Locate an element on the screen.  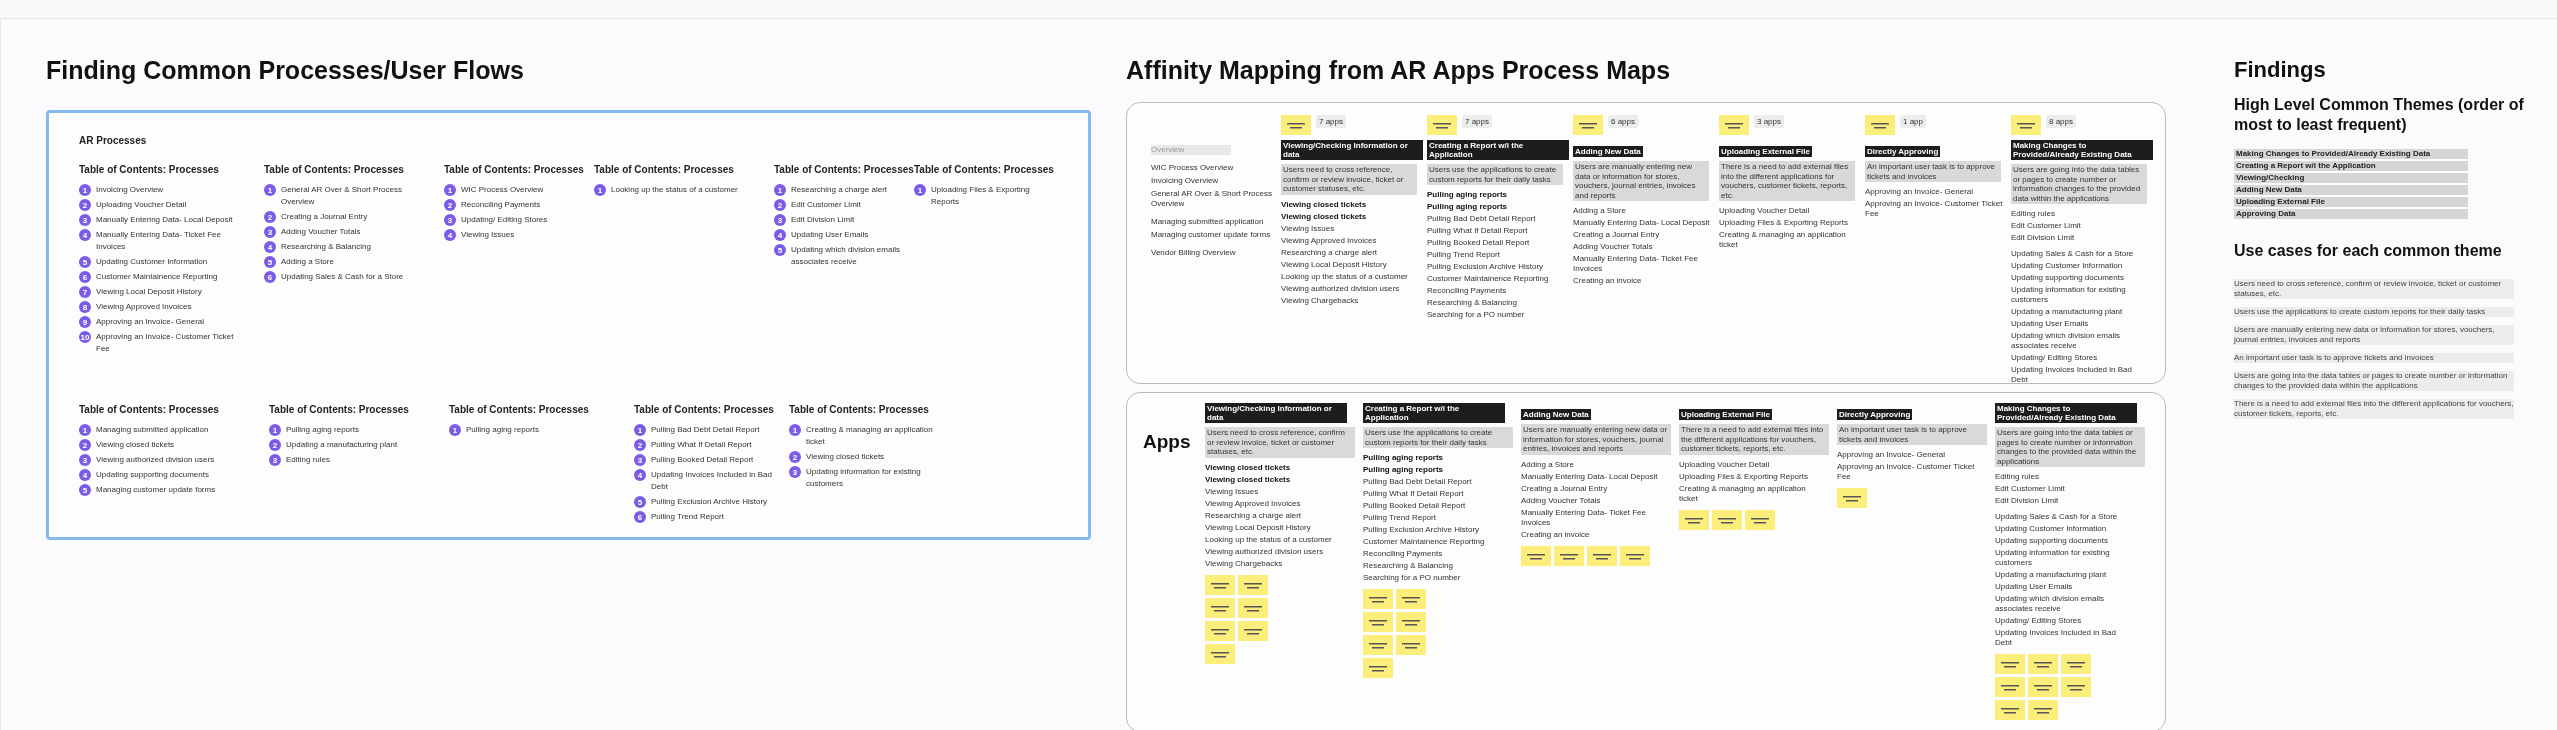
process-item: Creating & managing an application ticket is located at coordinates (1743, 493).